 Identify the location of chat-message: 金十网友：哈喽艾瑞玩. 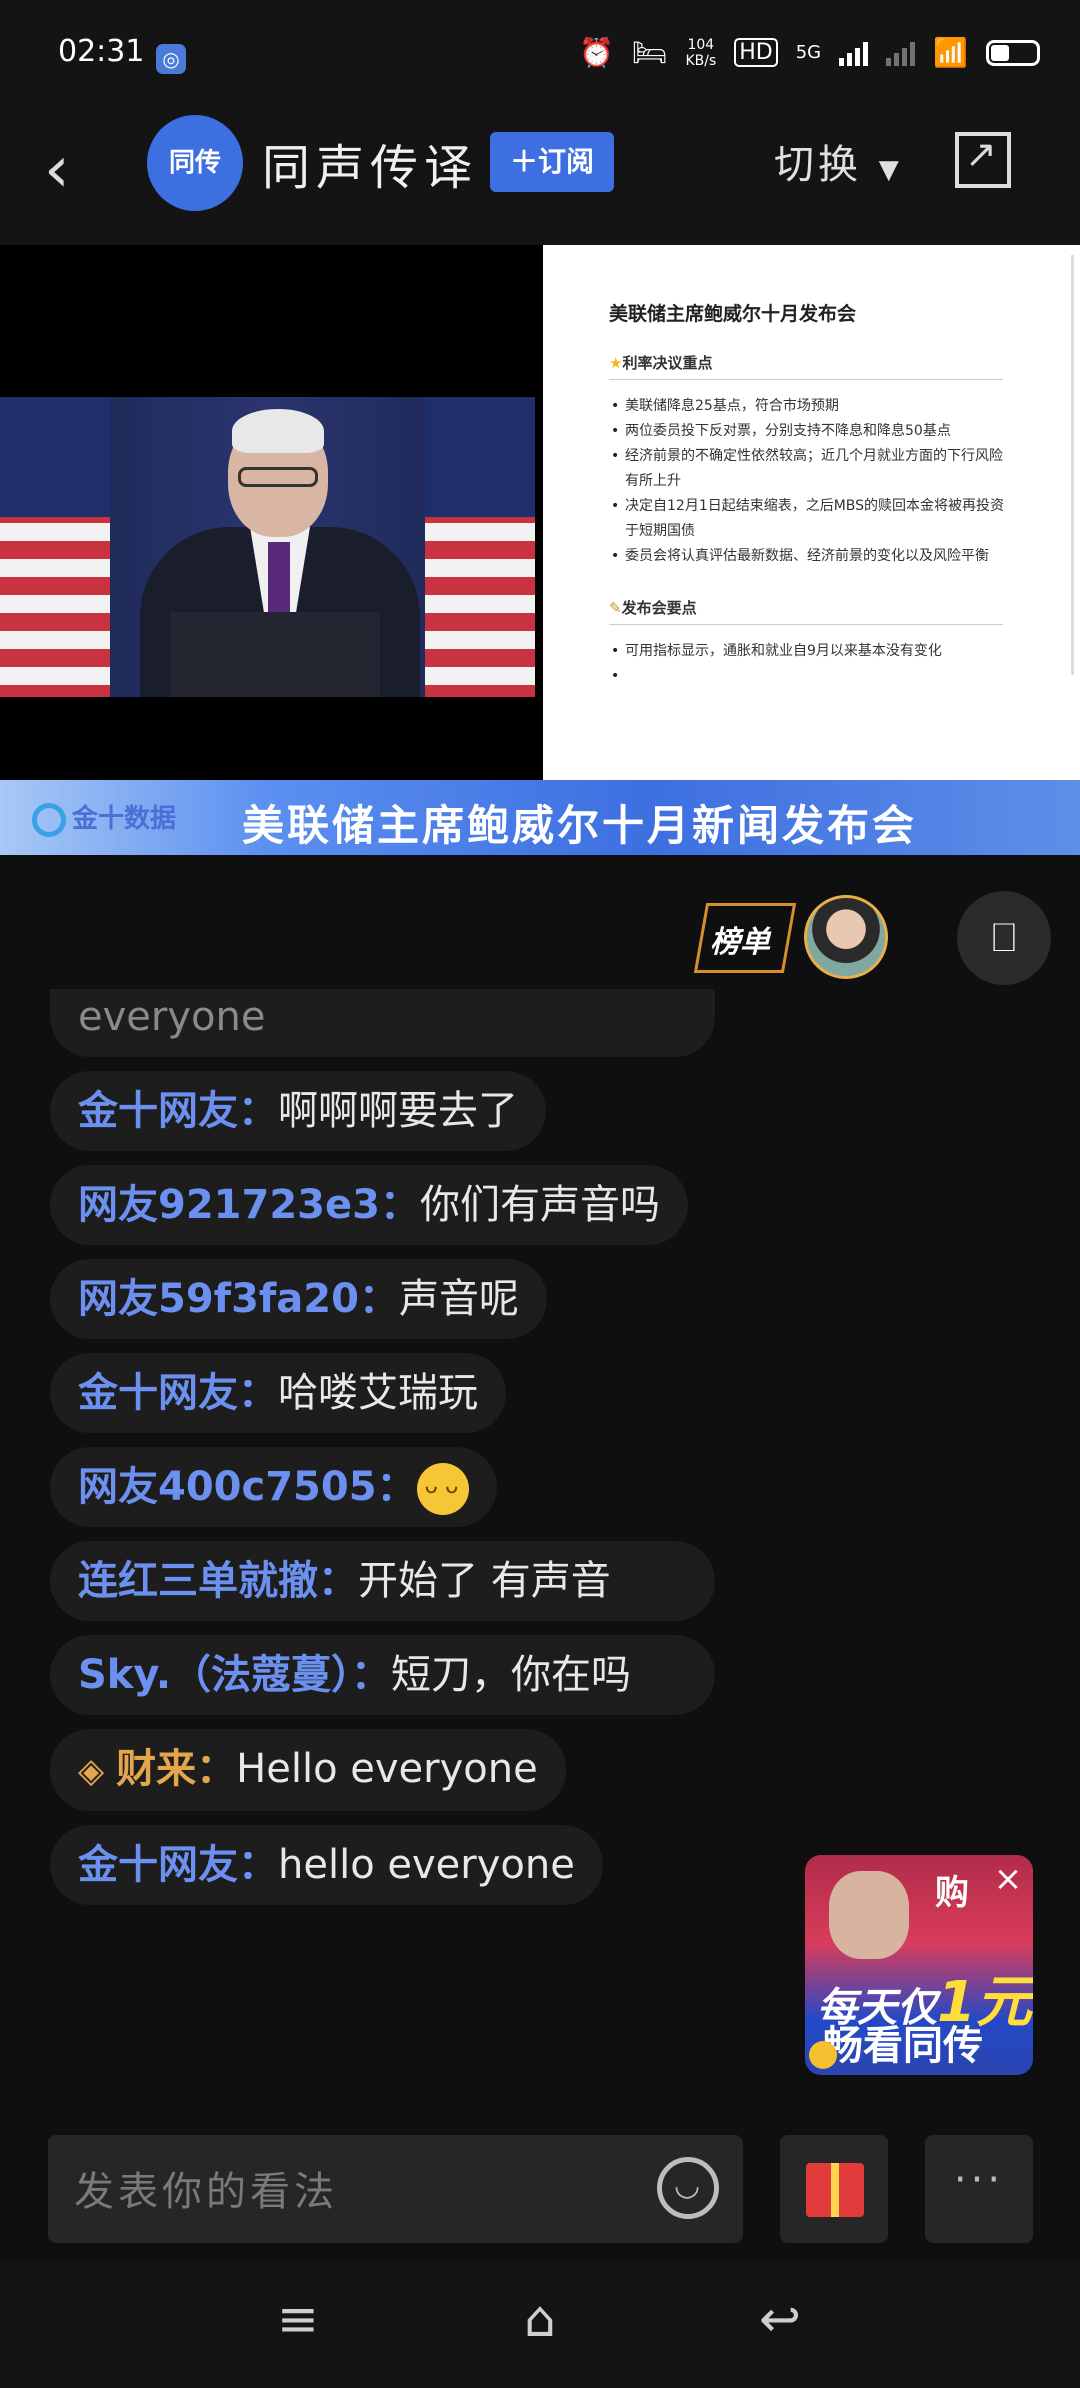
(278, 1393).